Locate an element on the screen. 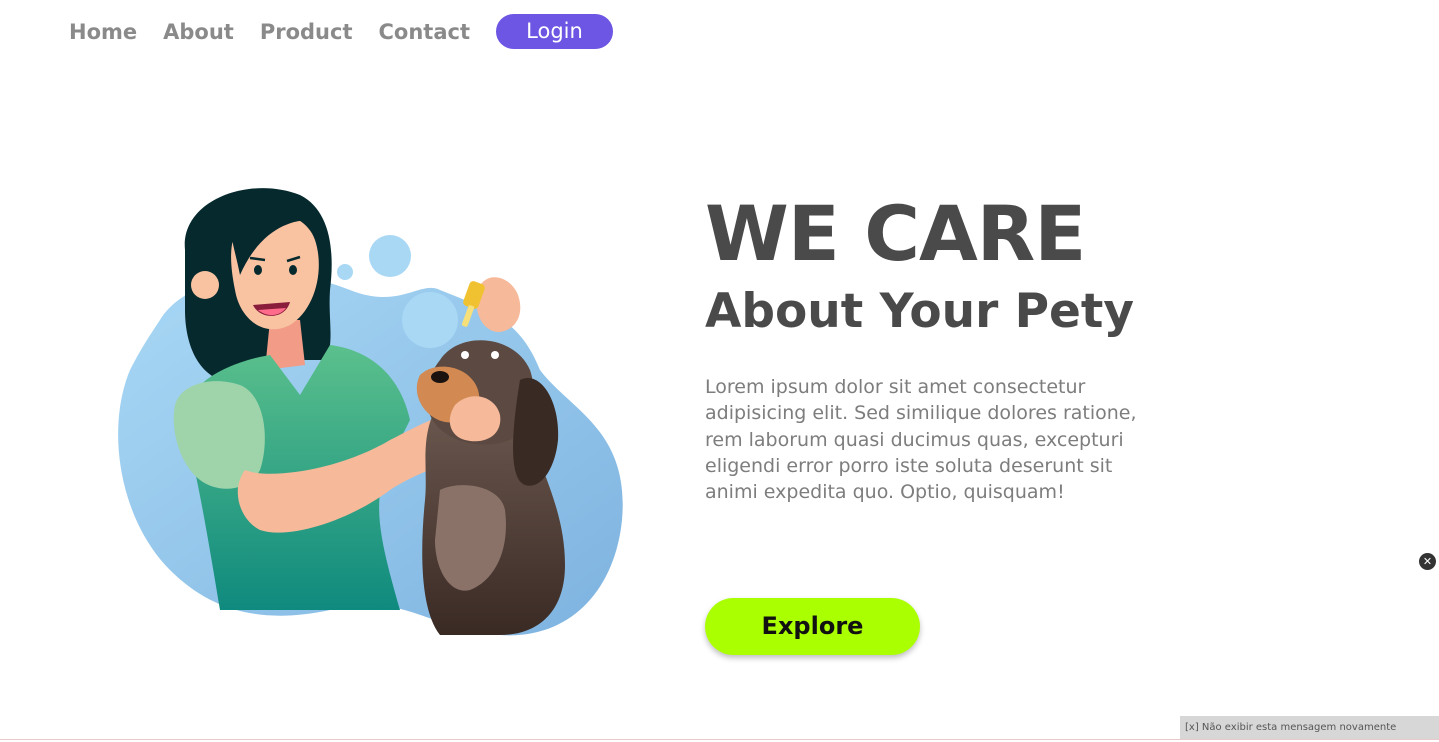 Image resolution: width=1439 pixels, height=742 pixels. nav-link-contact: Contact is located at coordinates (425, 32).